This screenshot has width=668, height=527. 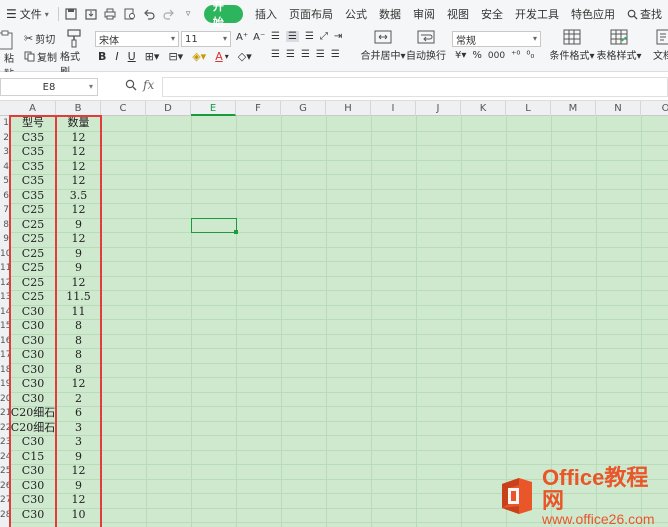 What do you see at coordinates (110, 14) in the screenshot?
I see `print-icon` at bounding box center [110, 14].